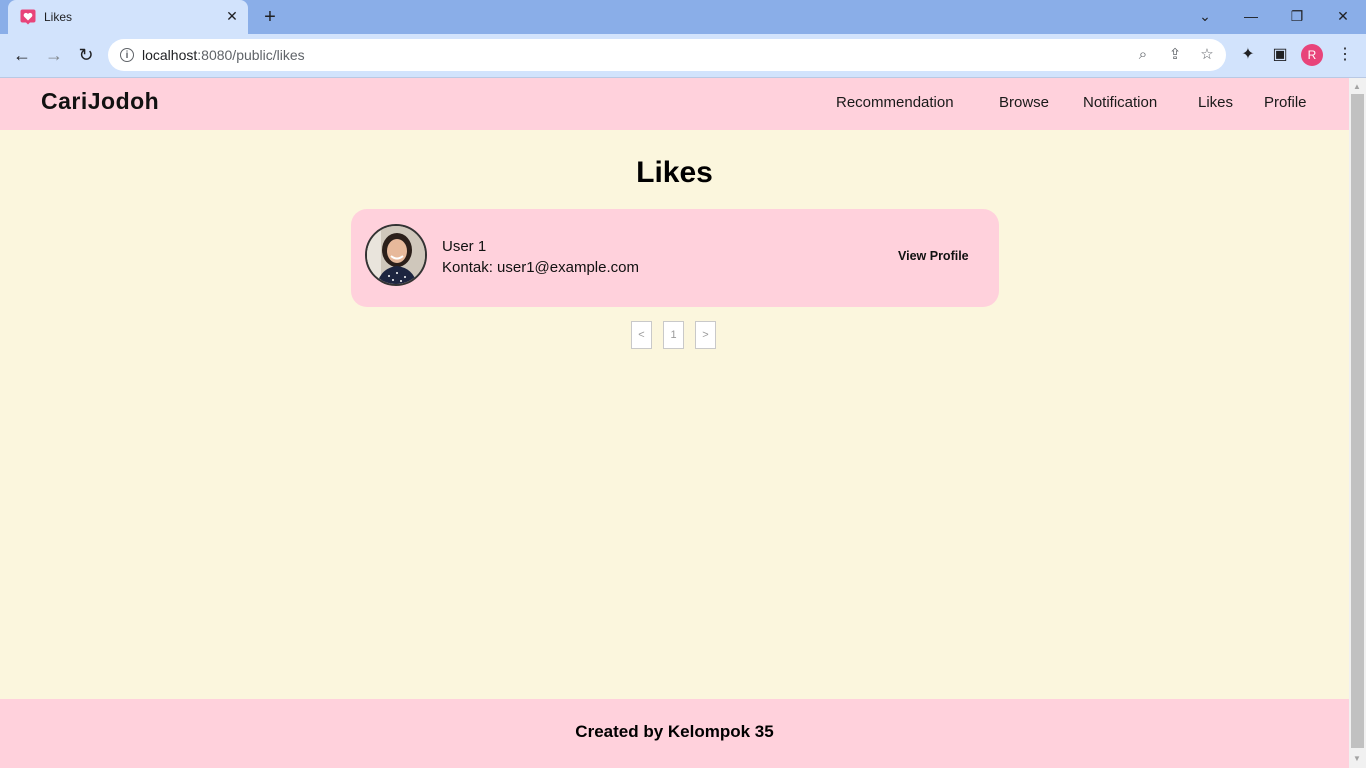 The width and height of the screenshot is (1366, 768). What do you see at coordinates (1248, 55) in the screenshot?
I see `extensions-puzzle-icon: ✦` at bounding box center [1248, 55].